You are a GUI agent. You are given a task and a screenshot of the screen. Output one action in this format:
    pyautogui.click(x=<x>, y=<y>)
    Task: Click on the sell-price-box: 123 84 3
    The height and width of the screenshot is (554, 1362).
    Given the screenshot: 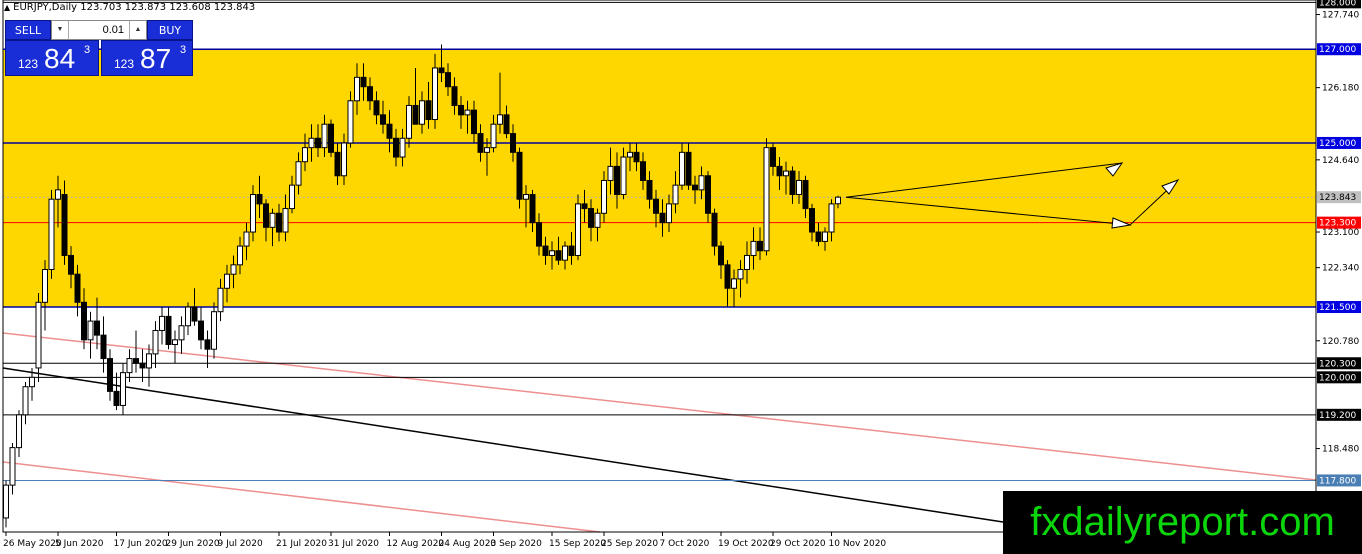 What is the action you would take?
    pyautogui.click(x=52, y=58)
    